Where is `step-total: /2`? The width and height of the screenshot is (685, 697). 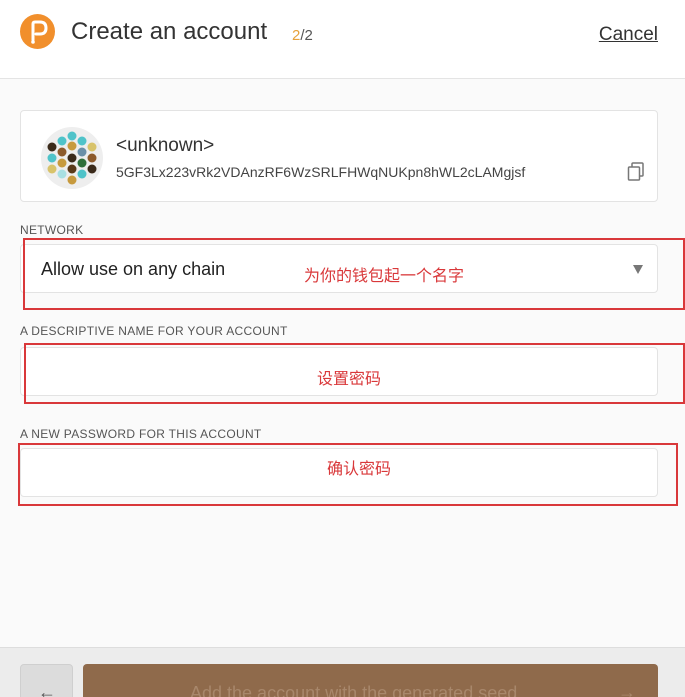
step-total: /2 is located at coordinates (306, 35).